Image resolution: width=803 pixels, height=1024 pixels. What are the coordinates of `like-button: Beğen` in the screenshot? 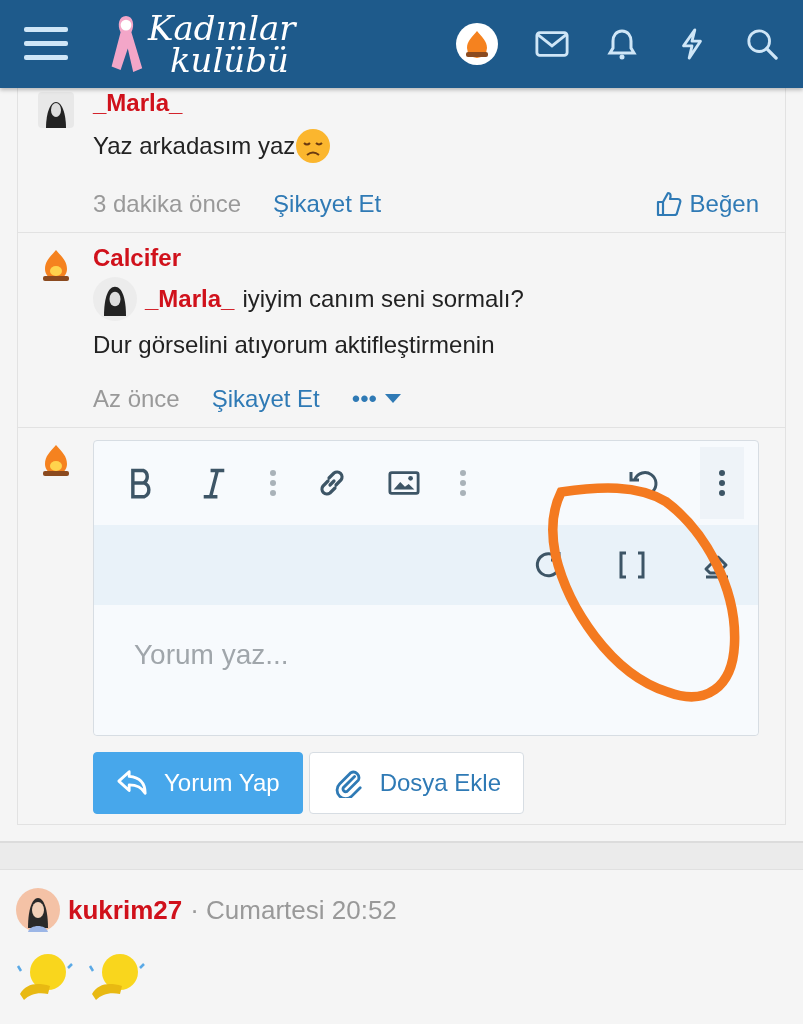 It's located at (707, 204).